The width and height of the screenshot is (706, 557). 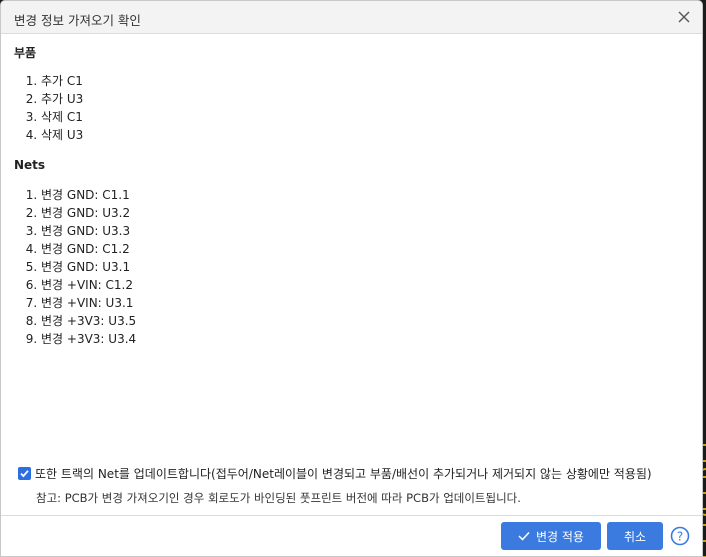 I want to click on list-item: 추가 U3, so click(x=62, y=99).